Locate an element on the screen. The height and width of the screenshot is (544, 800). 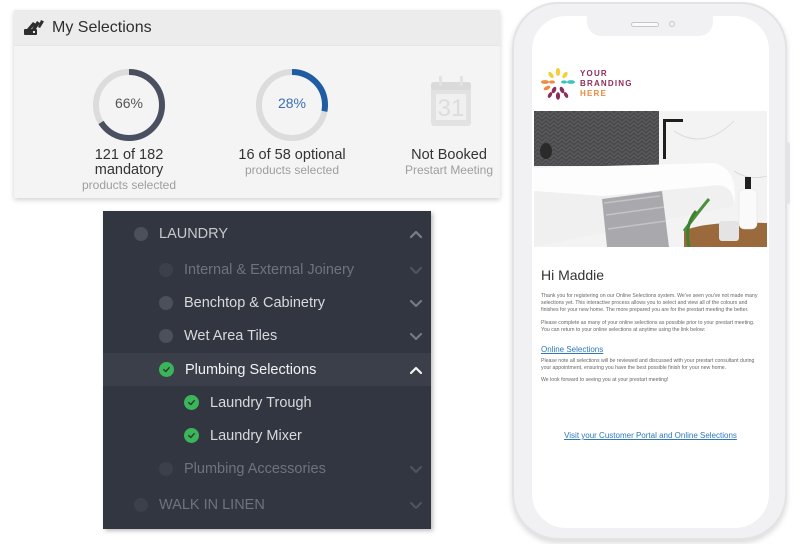
tree-item: Internal & External Joinery is located at coordinates (267, 269).